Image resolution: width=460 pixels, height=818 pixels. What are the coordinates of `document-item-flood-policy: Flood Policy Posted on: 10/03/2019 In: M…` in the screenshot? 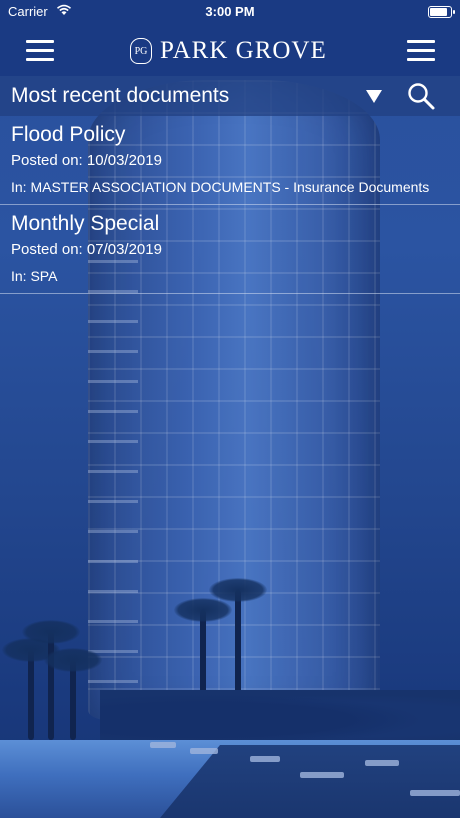 It's located at (230, 160).